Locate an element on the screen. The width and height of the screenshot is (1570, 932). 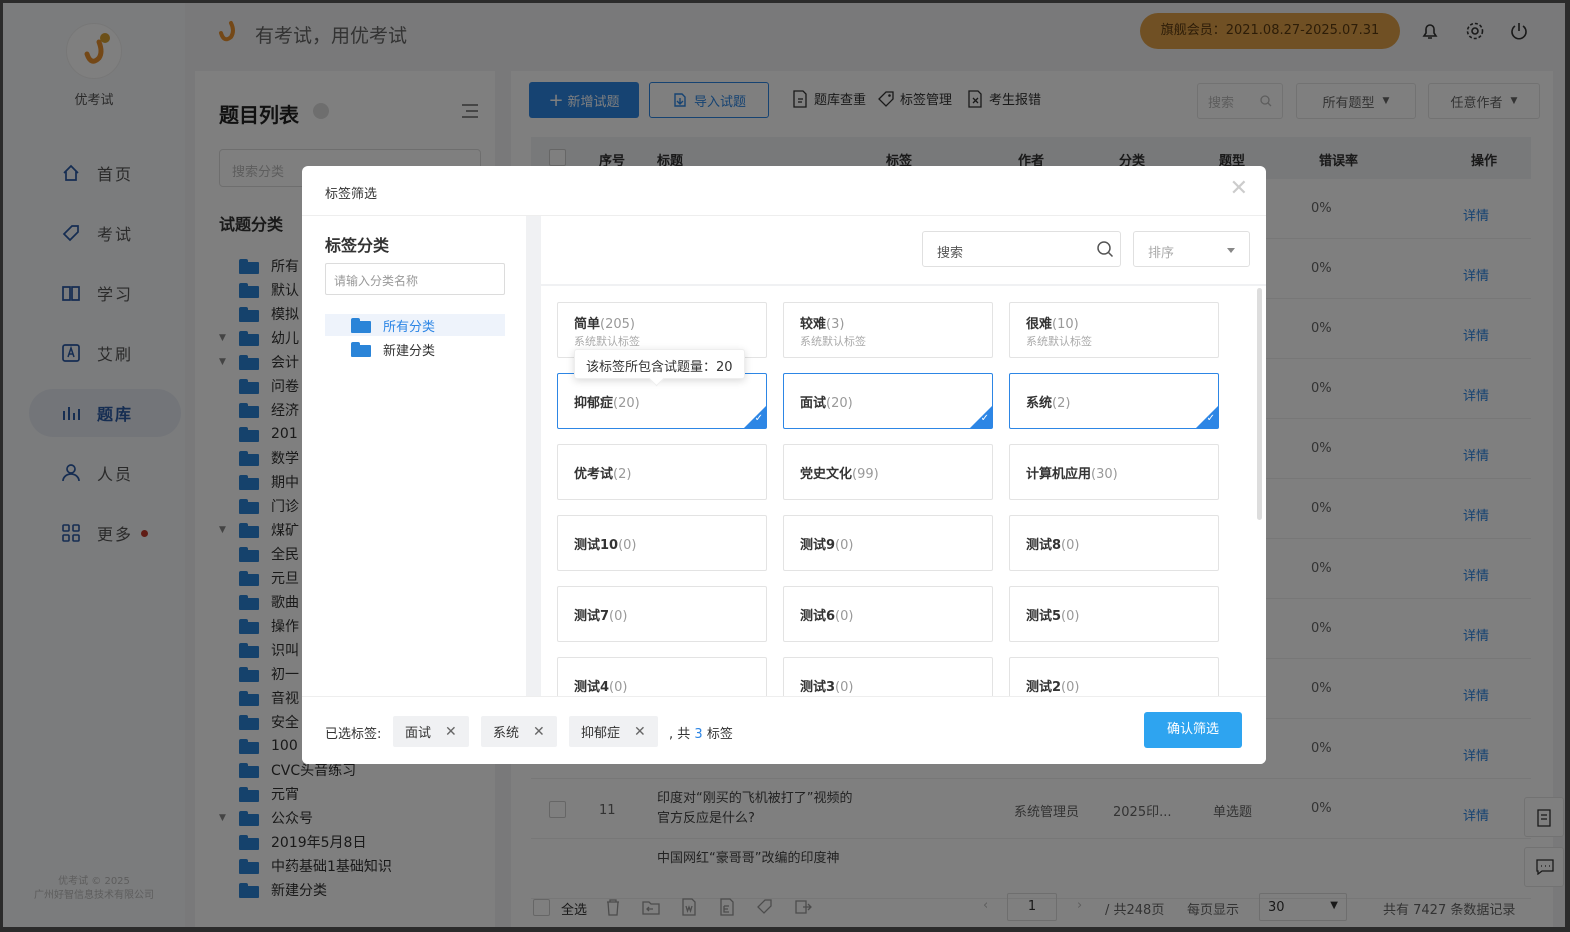
modal-title: 标签筛选 is located at coordinates (351, 194).